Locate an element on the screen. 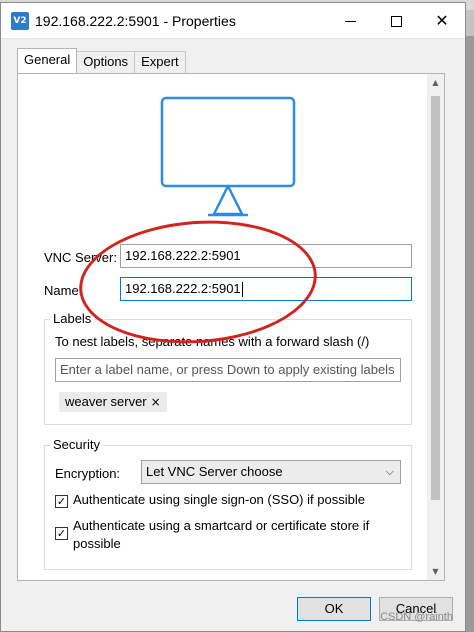 Image resolution: width=474 pixels, height=632 pixels. labels-group-title: Labels is located at coordinates (72, 318).